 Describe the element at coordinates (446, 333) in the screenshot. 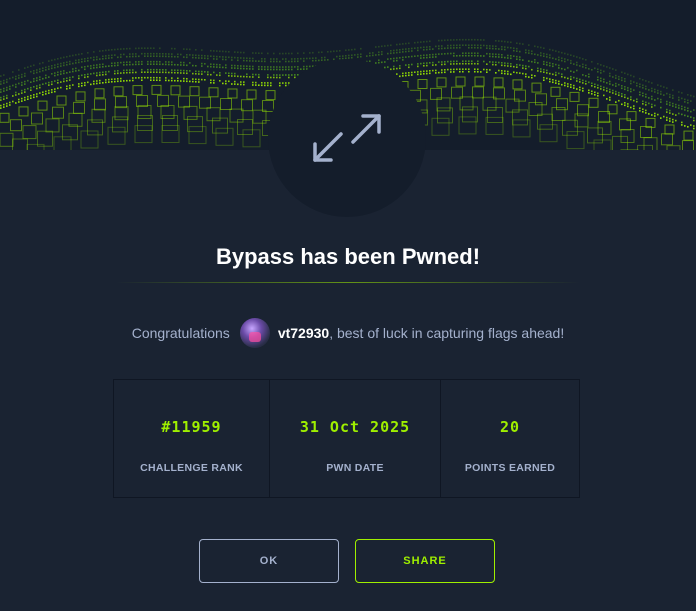

I see `congrats-suffix: , best of luck in capturing flags ahead!` at that location.